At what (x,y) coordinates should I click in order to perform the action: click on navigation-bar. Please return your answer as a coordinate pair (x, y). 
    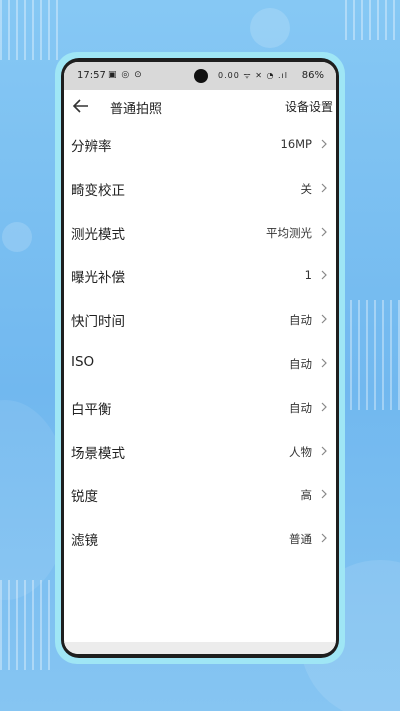
    Looking at the image, I should click on (200, 648).